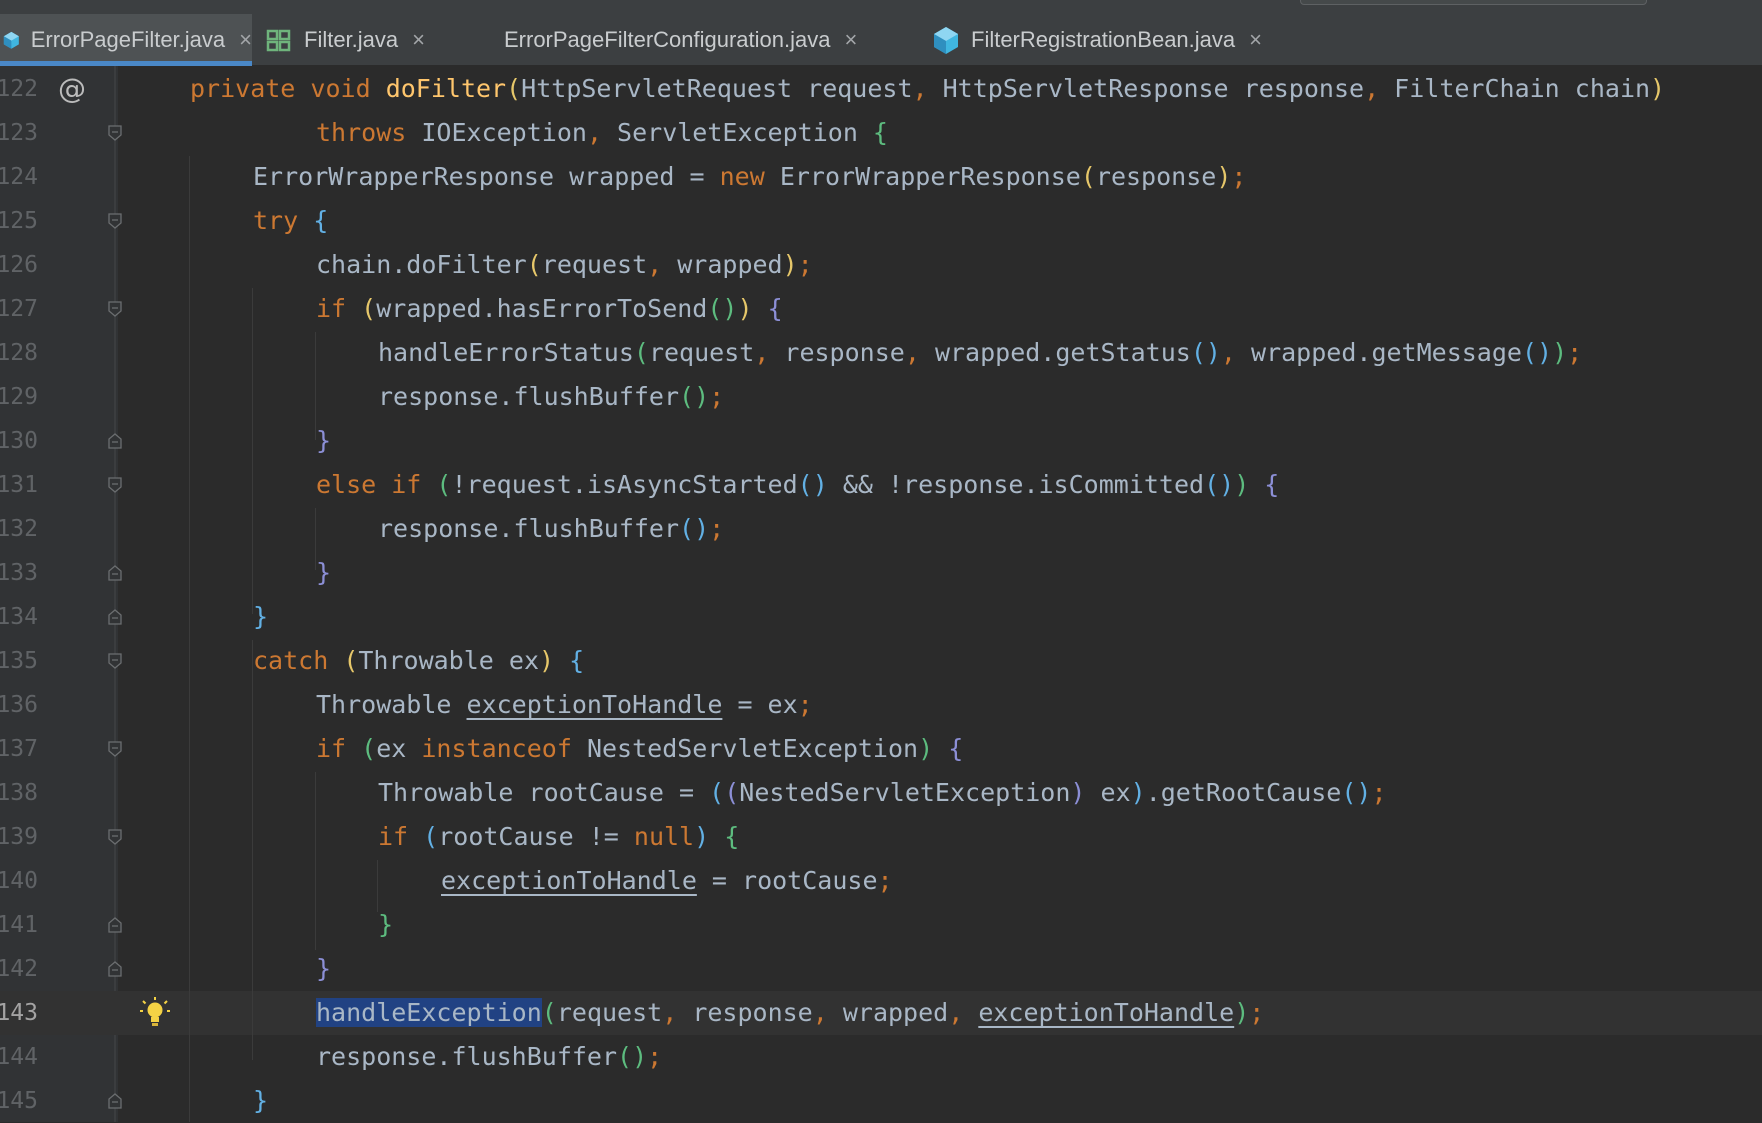 This screenshot has width=1762, height=1123. Describe the element at coordinates (881, 265) in the screenshot. I see `code-line: 126 chain.doFilter(request, wrapped);` at that location.